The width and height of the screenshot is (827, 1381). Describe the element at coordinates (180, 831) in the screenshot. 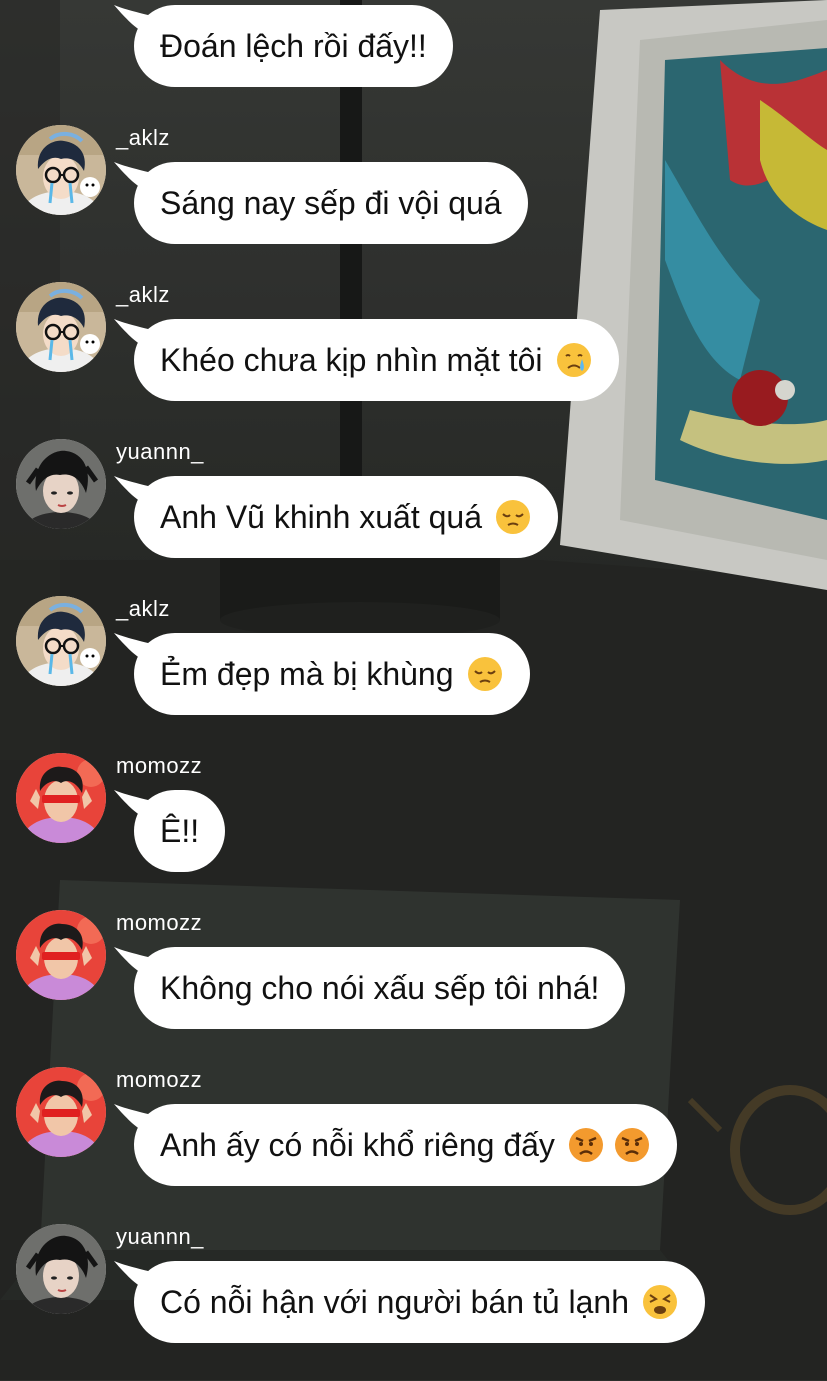

I see `message-text: Ê!!` at that location.